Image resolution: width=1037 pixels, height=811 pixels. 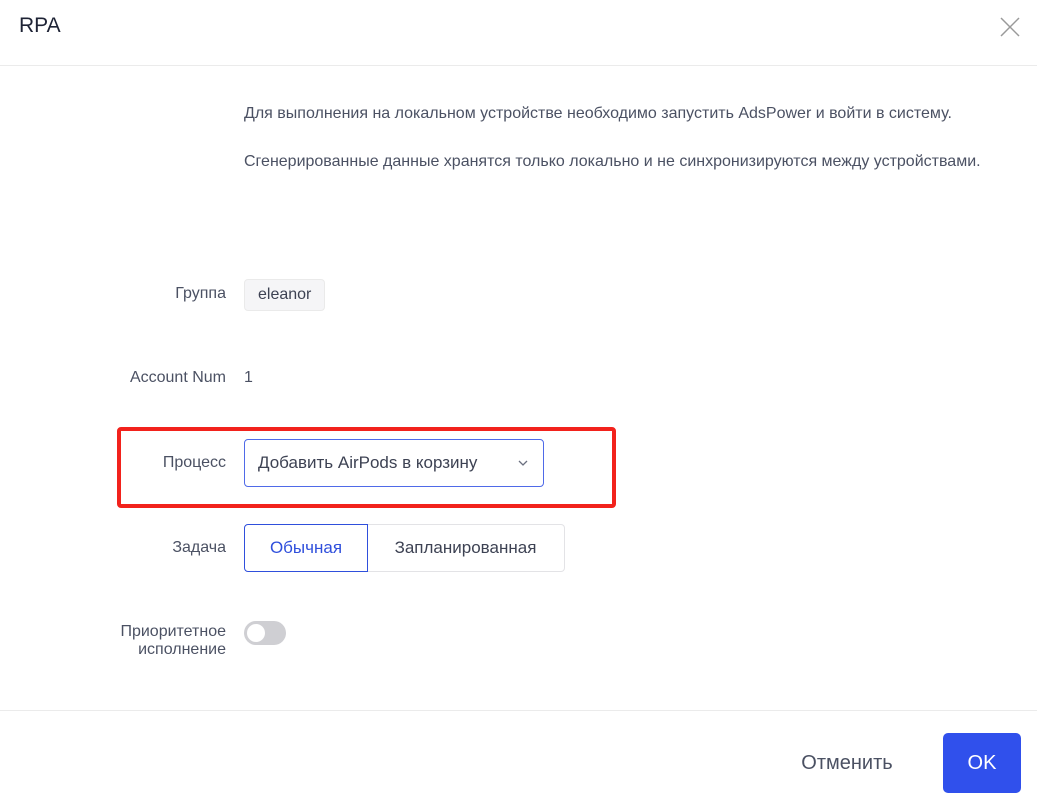 I want to click on priority-label-line1: Приоритетное, so click(x=173, y=631).